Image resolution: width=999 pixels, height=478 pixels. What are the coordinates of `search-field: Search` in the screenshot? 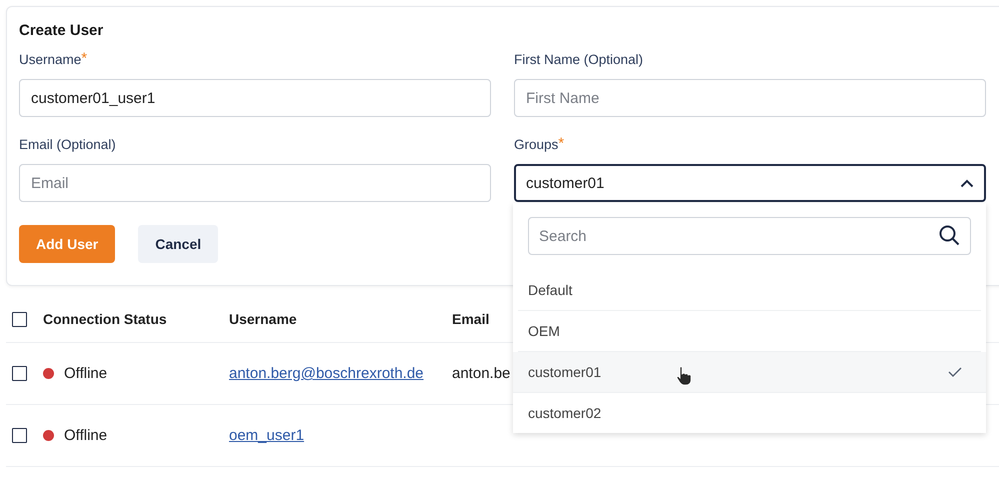 It's located at (749, 236).